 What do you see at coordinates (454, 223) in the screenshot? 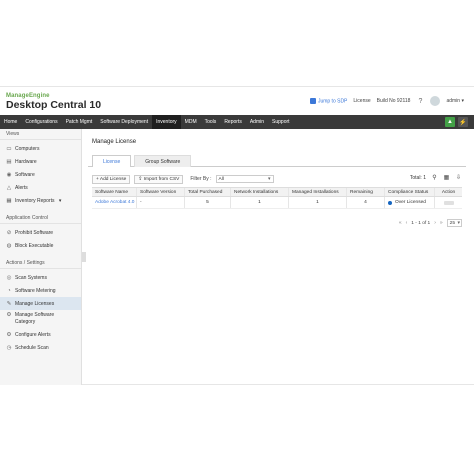
I see `per-page-select: 25` at bounding box center [454, 223].